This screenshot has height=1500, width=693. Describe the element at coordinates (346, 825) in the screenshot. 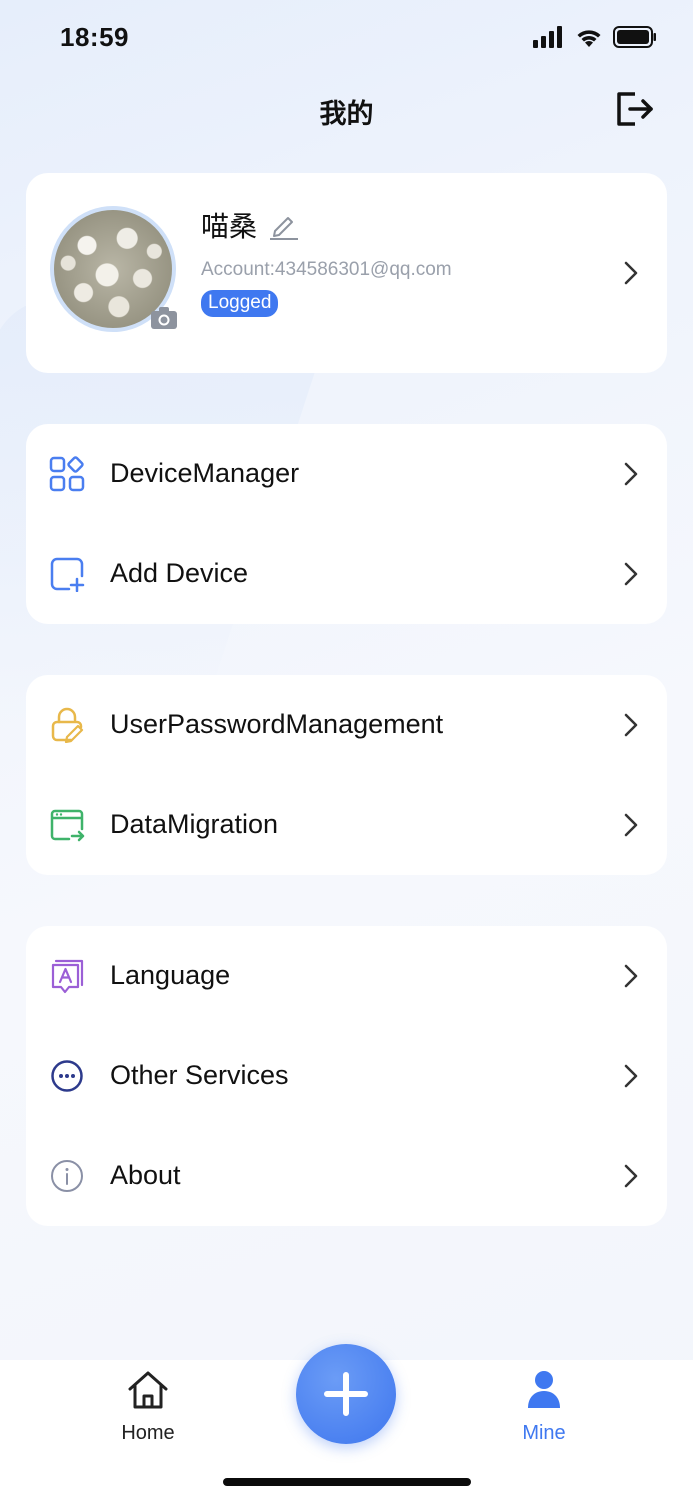

I see `menu-item-data-migration: DataMigration` at that location.